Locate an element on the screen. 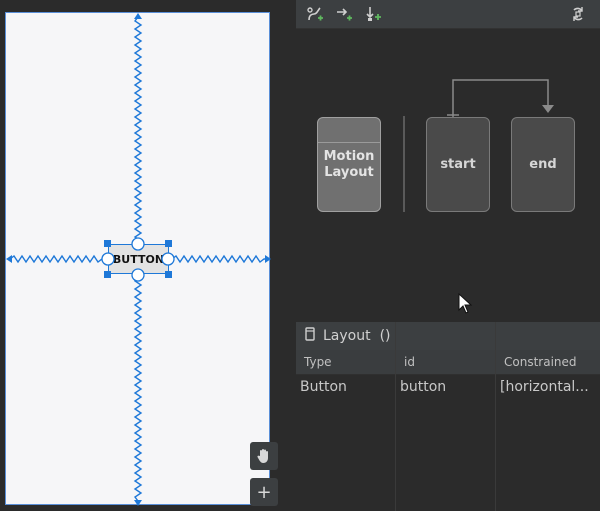 Image resolution: width=600 pixels, height=511 pixels. motion-editor-toolbar is located at coordinates (448, 14).